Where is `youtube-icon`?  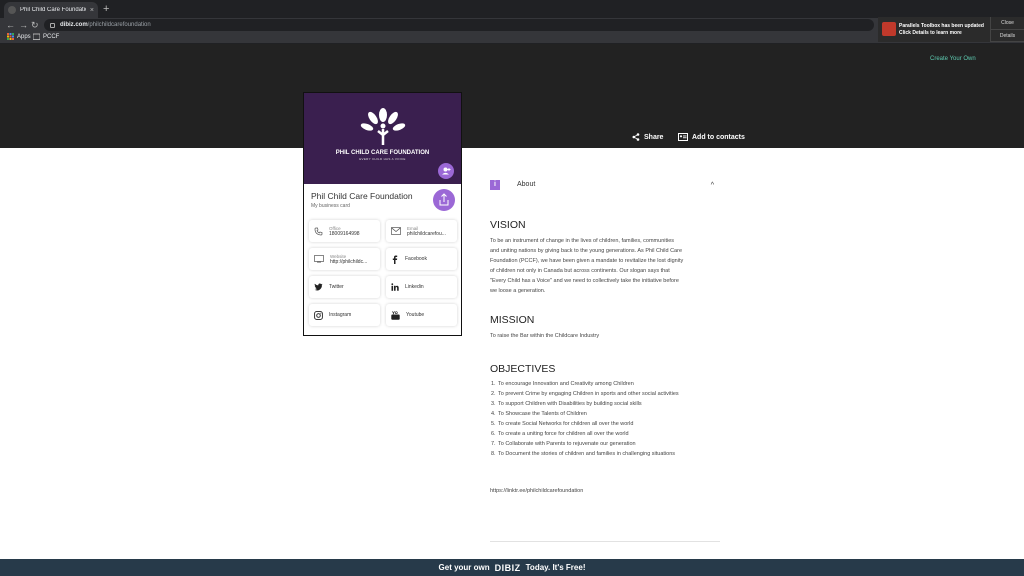
youtube-icon is located at coordinates (395, 315).